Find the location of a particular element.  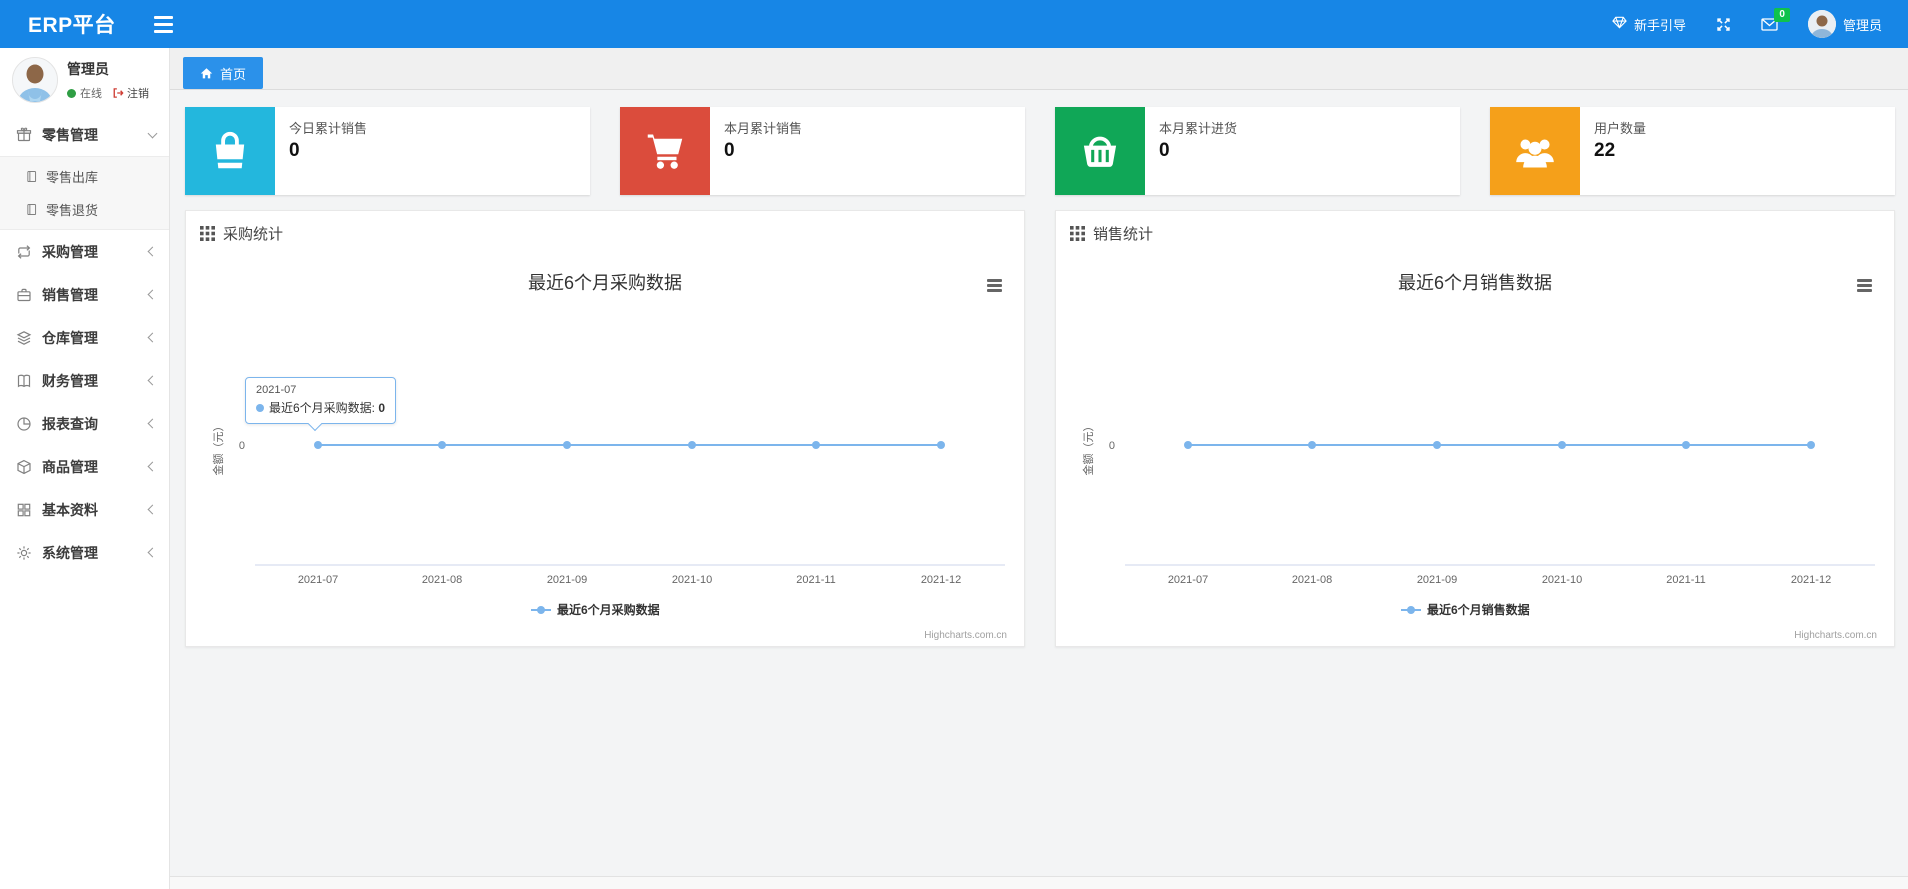

sidebar-item-retail-return: 零售退货 is located at coordinates (84, 209).